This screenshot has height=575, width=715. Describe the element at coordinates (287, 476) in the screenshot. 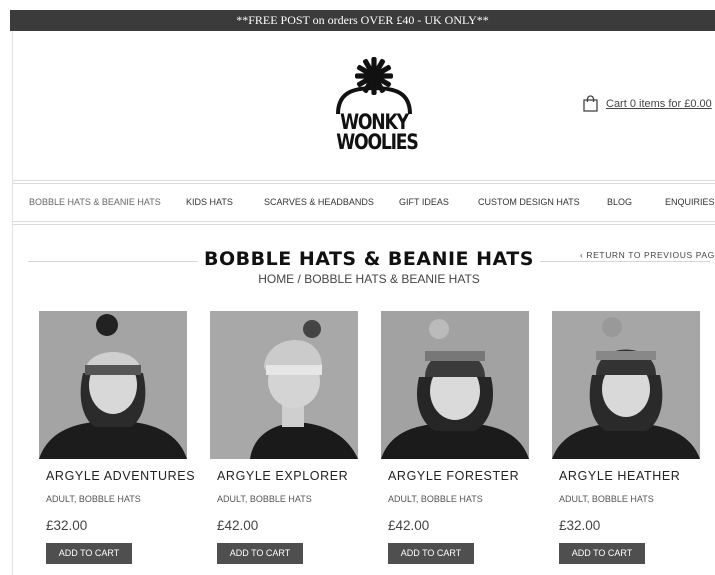

I see `product-name: ARGYLE EXPLORER` at that location.